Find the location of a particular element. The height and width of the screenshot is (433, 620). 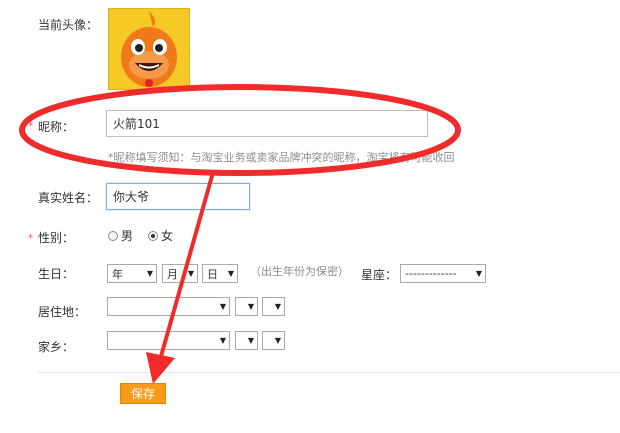

residence-city-select: ▼ is located at coordinates (246, 306).